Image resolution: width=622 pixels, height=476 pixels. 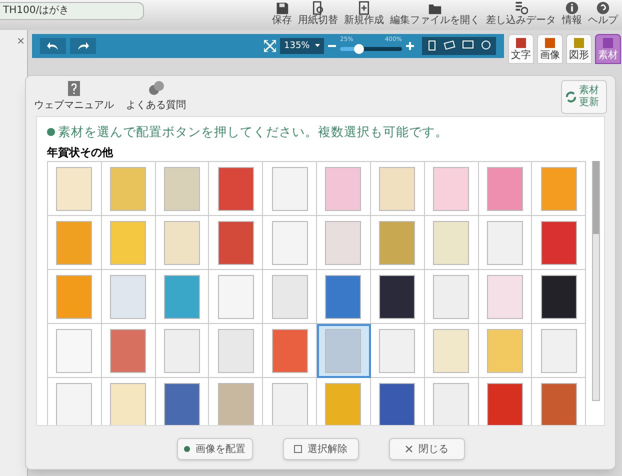 I want to click on close-icon, so click(x=408, y=449).